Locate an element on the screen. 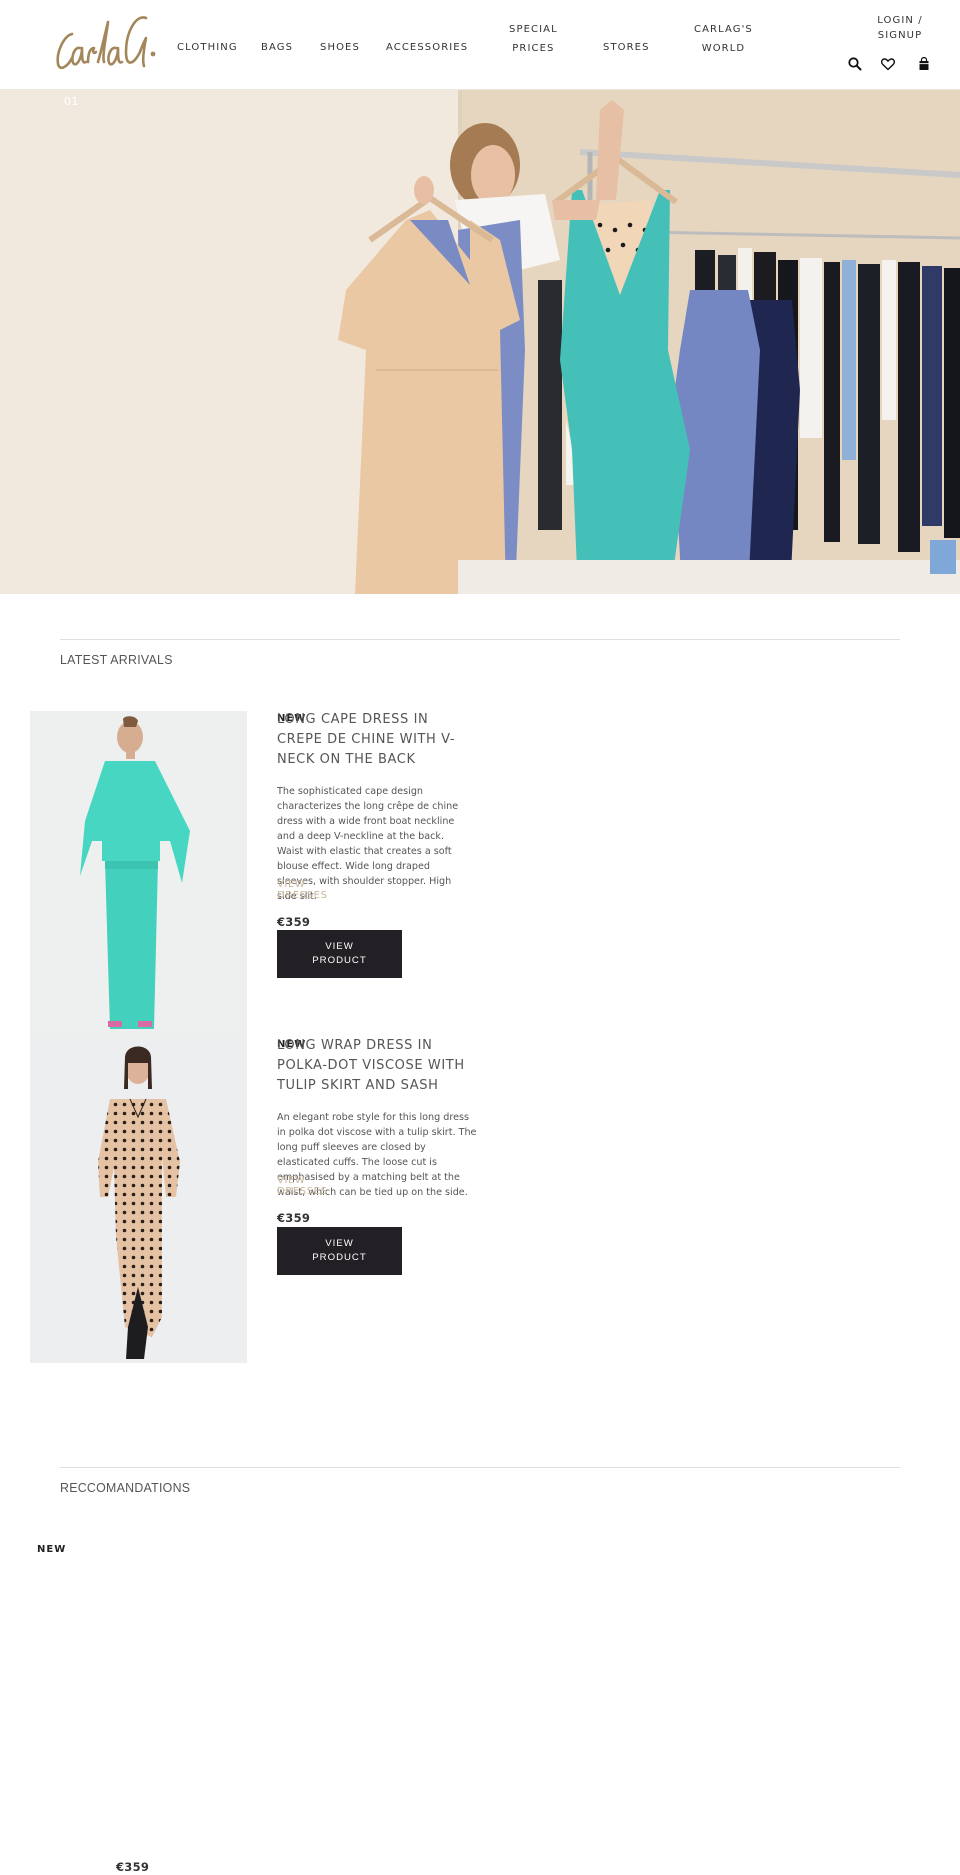  search-icon is located at coordinates (855, 64).